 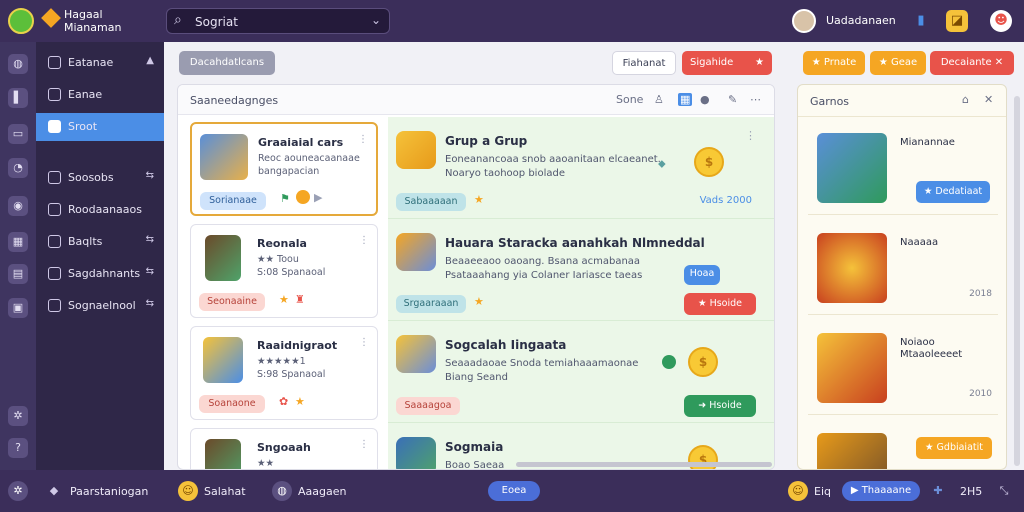 I want to click on footer-label: Paarstaniogan, so click(x=109, y=491).